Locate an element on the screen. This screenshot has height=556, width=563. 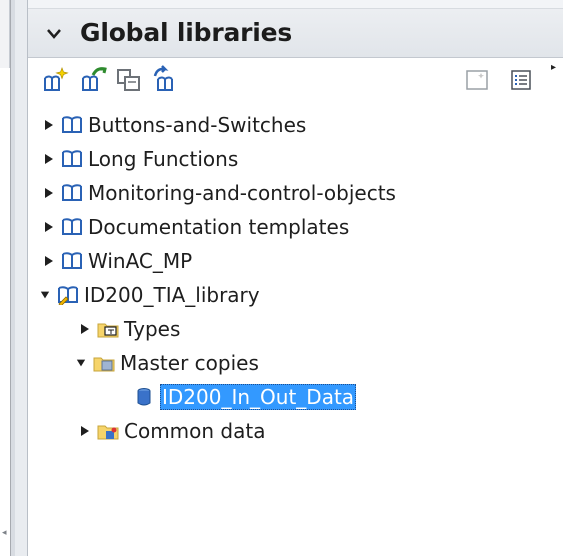
tree-item-id200-in-out-data: ID200_In_Out_Data is located at coordinates (295, 397).